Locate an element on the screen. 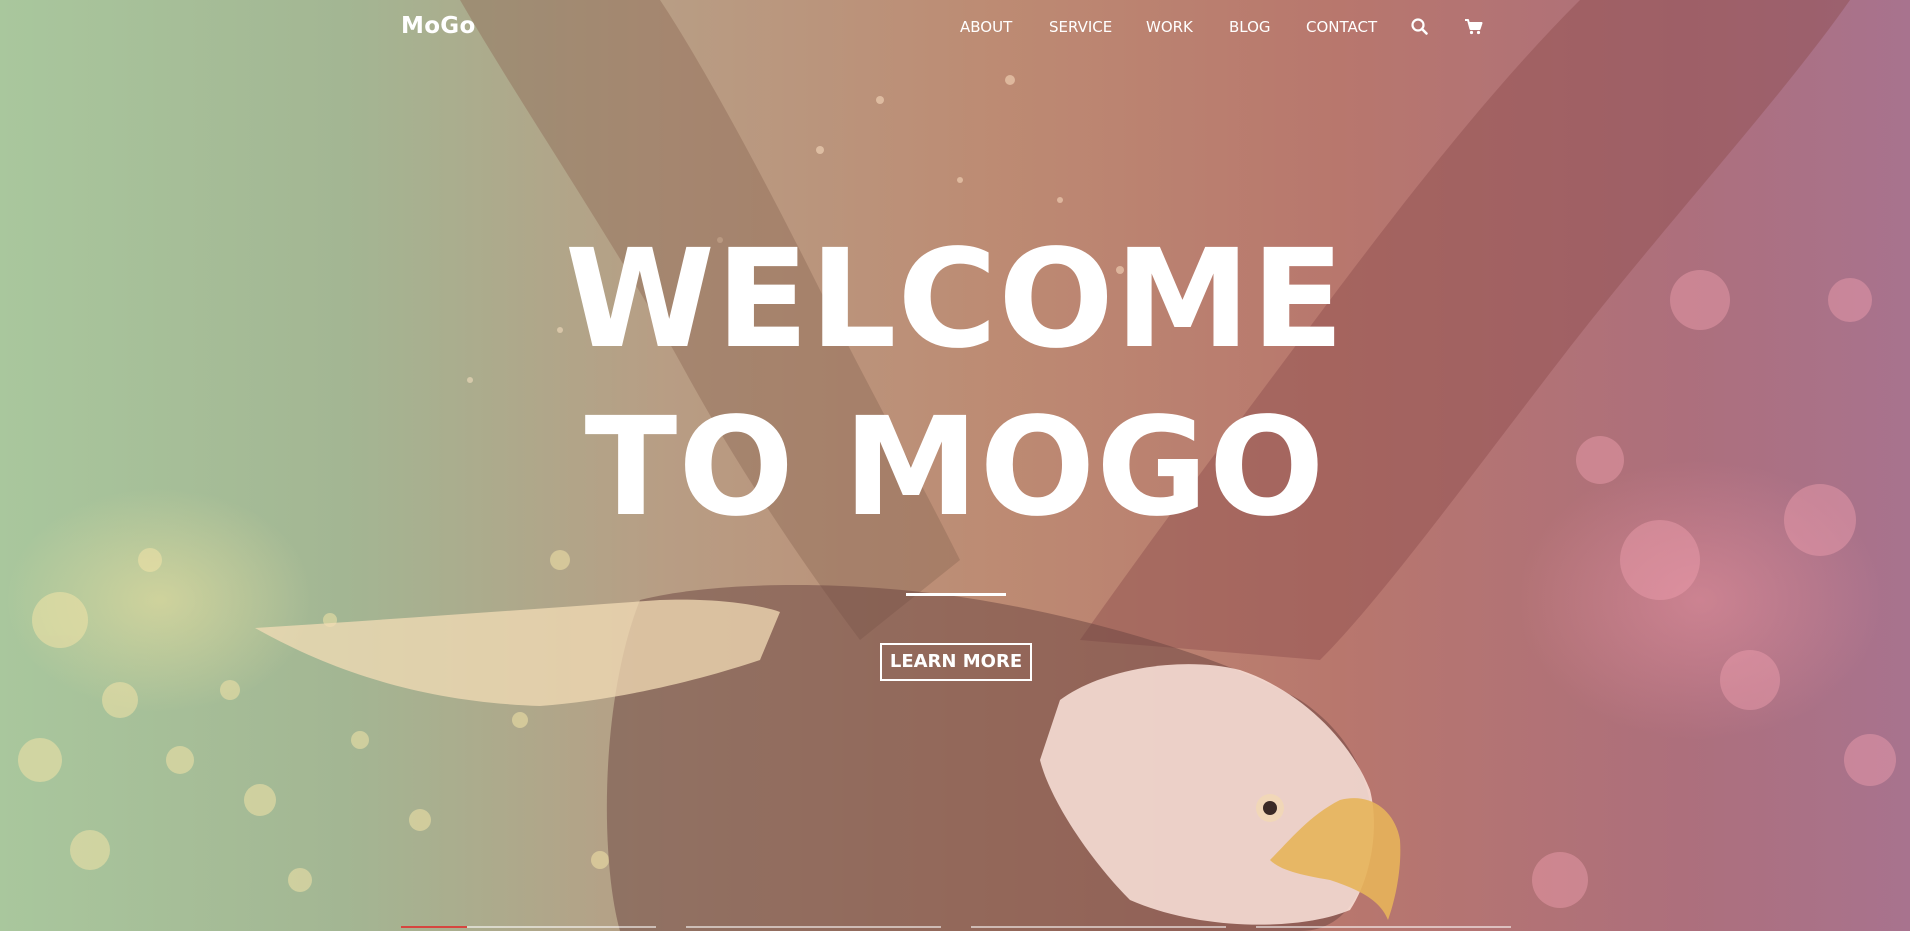 The image size is (1910, 931). slider-indicators is located at coordinates (955, 927).